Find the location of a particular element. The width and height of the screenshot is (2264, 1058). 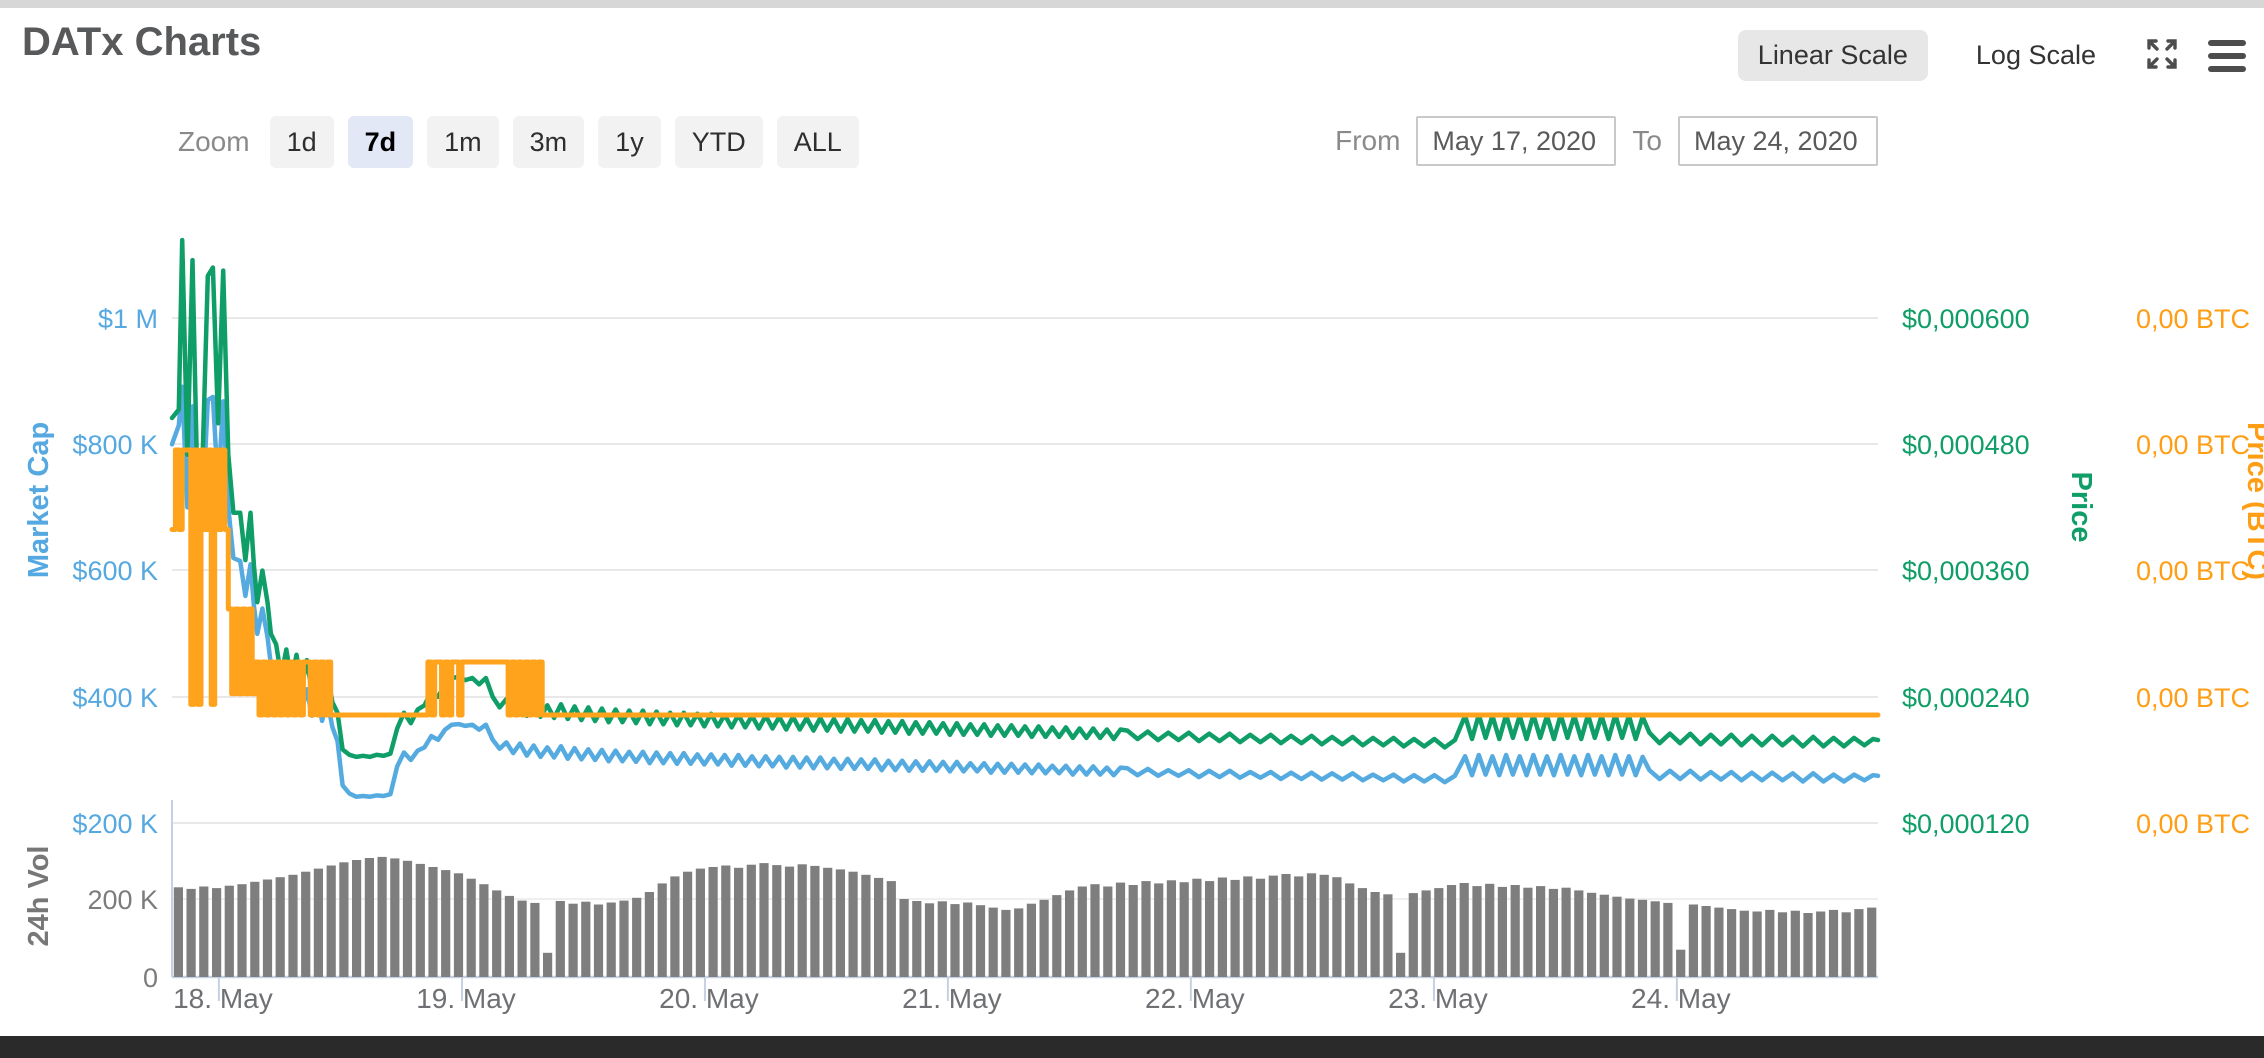

price-tick-label: $0,000240 is located at coordinates (1966, 698).